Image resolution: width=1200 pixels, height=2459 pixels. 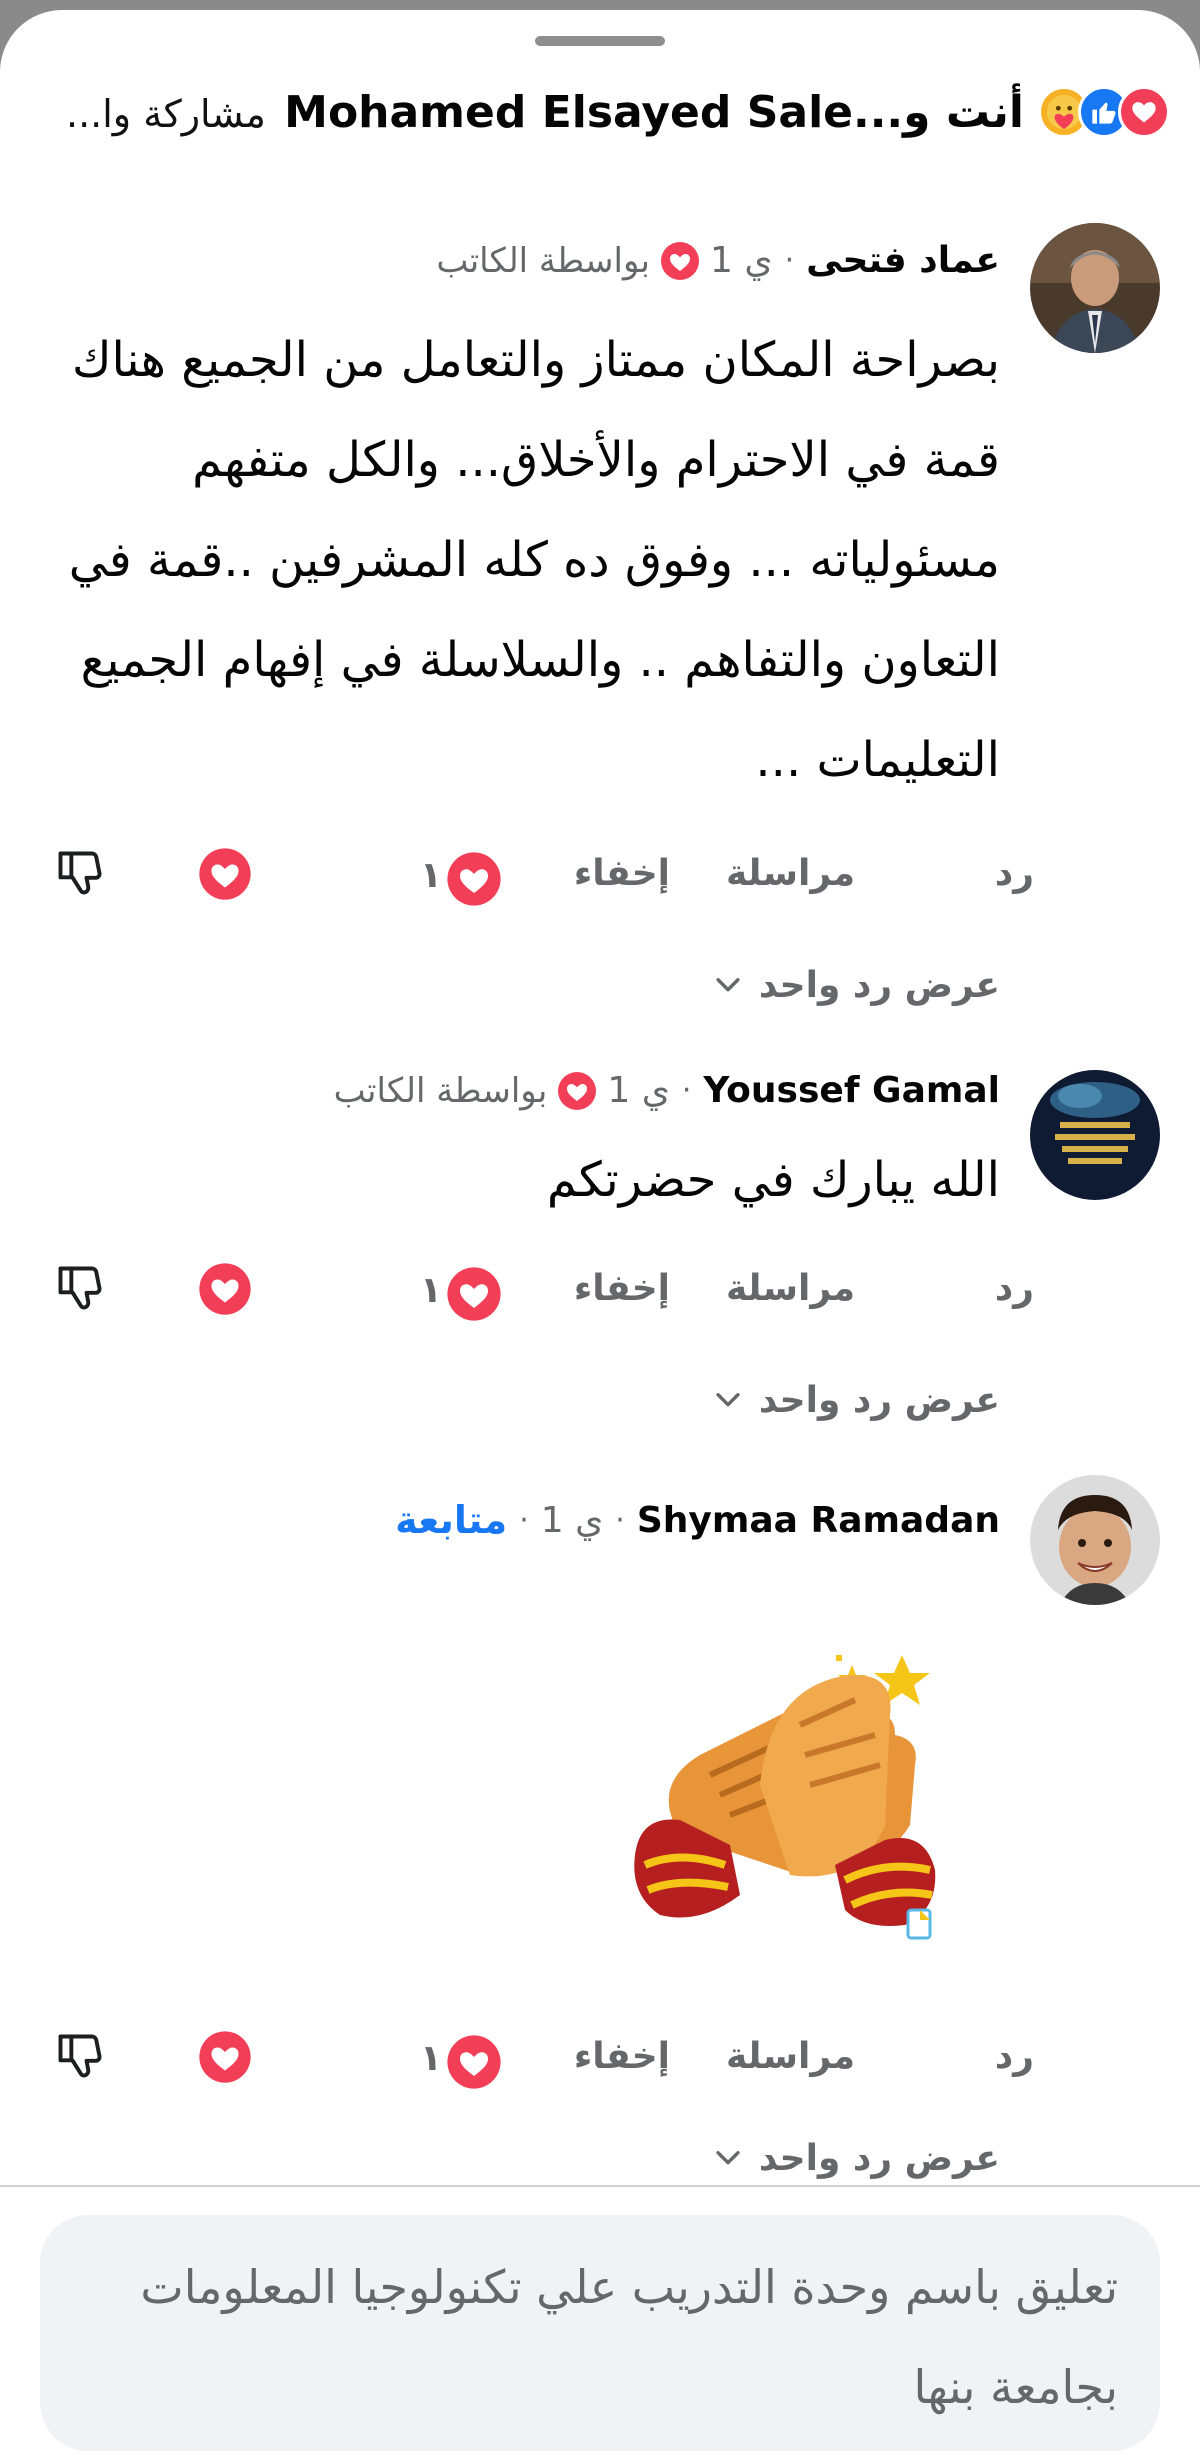 What do you see at coordinates (654, 112) in the screenshot?
I see `header-title: أنت و...Mohamed Elsayed Sale` at bounding box center [654, 112].